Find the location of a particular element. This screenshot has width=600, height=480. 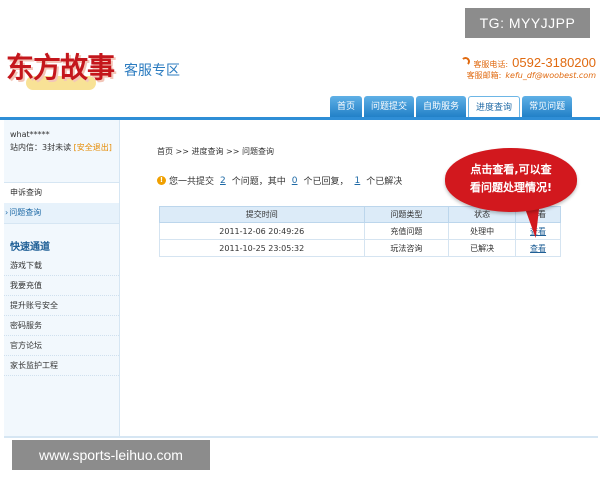

quick-link-parental-control: 家长监护工程 is located at coordinates (61, 366).